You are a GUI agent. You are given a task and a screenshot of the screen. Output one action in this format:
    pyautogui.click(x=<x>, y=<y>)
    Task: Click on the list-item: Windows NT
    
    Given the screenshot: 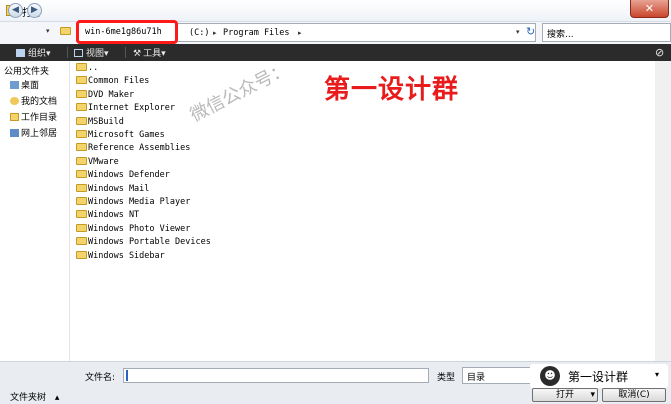 What is the action you would take?
    pyautogui.click(x=107, y=215)
    